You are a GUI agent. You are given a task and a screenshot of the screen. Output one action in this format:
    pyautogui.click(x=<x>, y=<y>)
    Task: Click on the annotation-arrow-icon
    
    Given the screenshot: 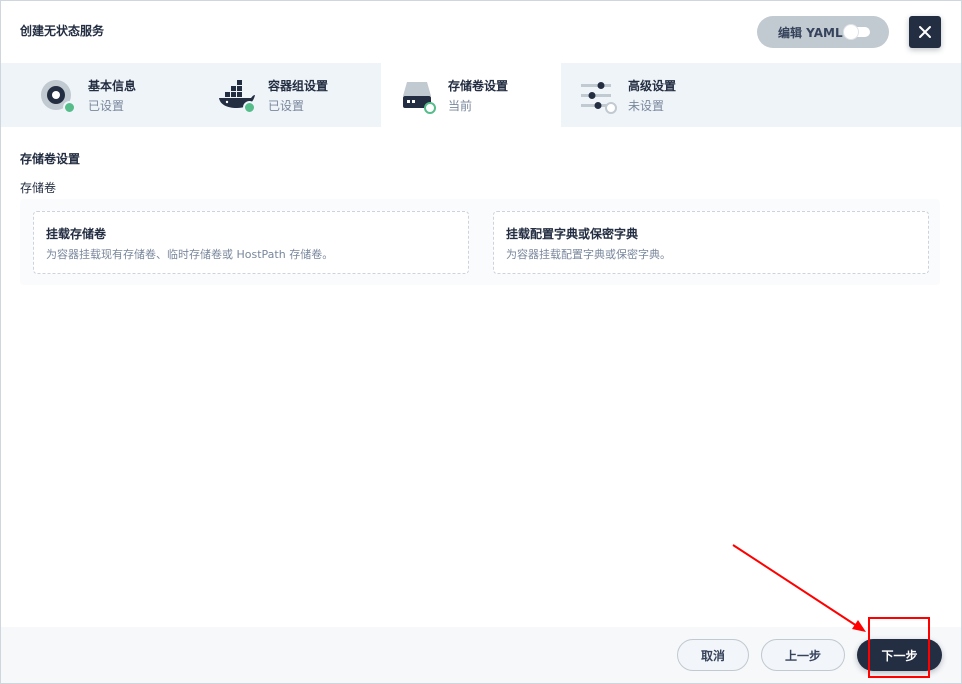 What is the action you would take?
    pyautogui.click(x=799, y=588)
    